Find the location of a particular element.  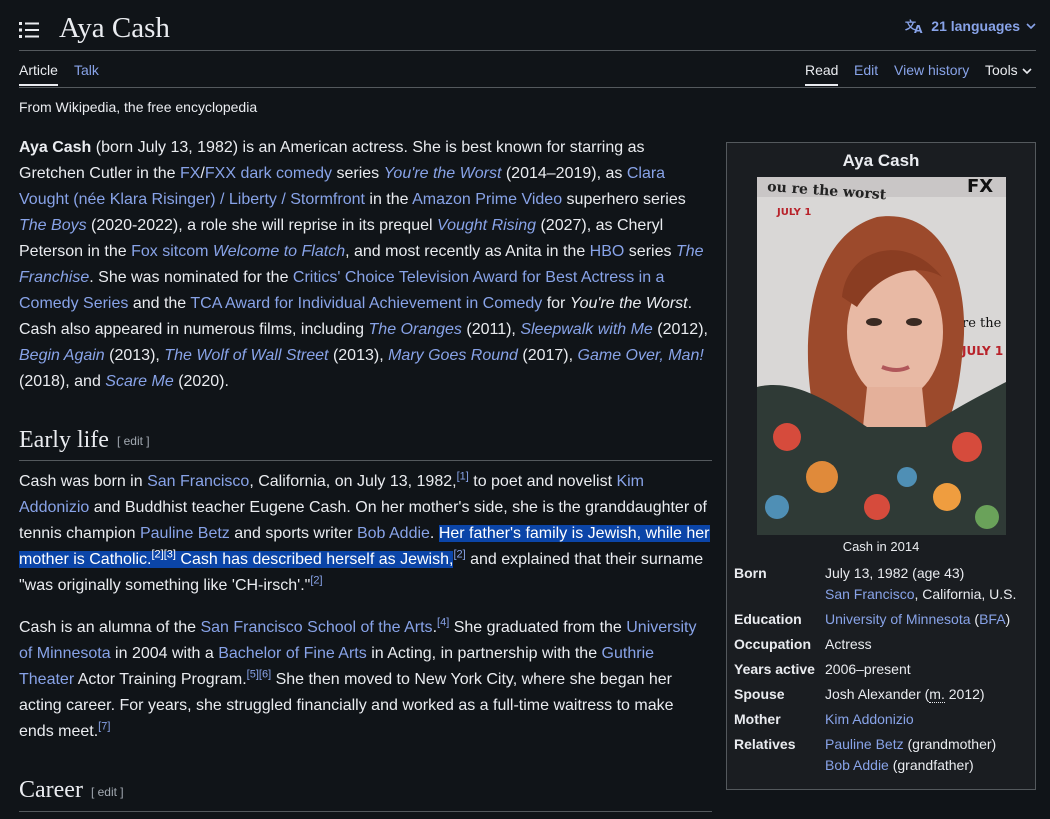

tagline: From Wikipedia, the free encyclopedia is located at coordinates (138, 107).